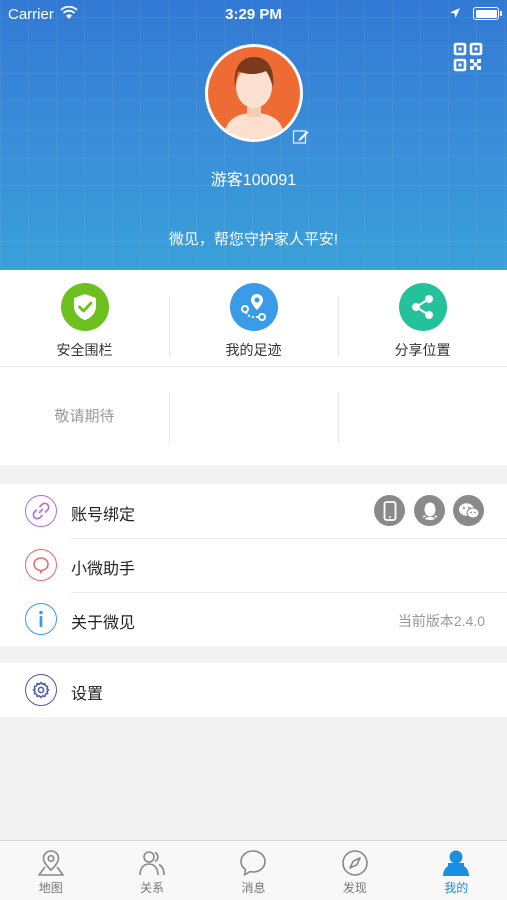 The height and width of the screenshot is (900, 507). Describe the element at coordinates (253, 350) in the screenshot. I see `feature-label: 我的足迹` at that location.